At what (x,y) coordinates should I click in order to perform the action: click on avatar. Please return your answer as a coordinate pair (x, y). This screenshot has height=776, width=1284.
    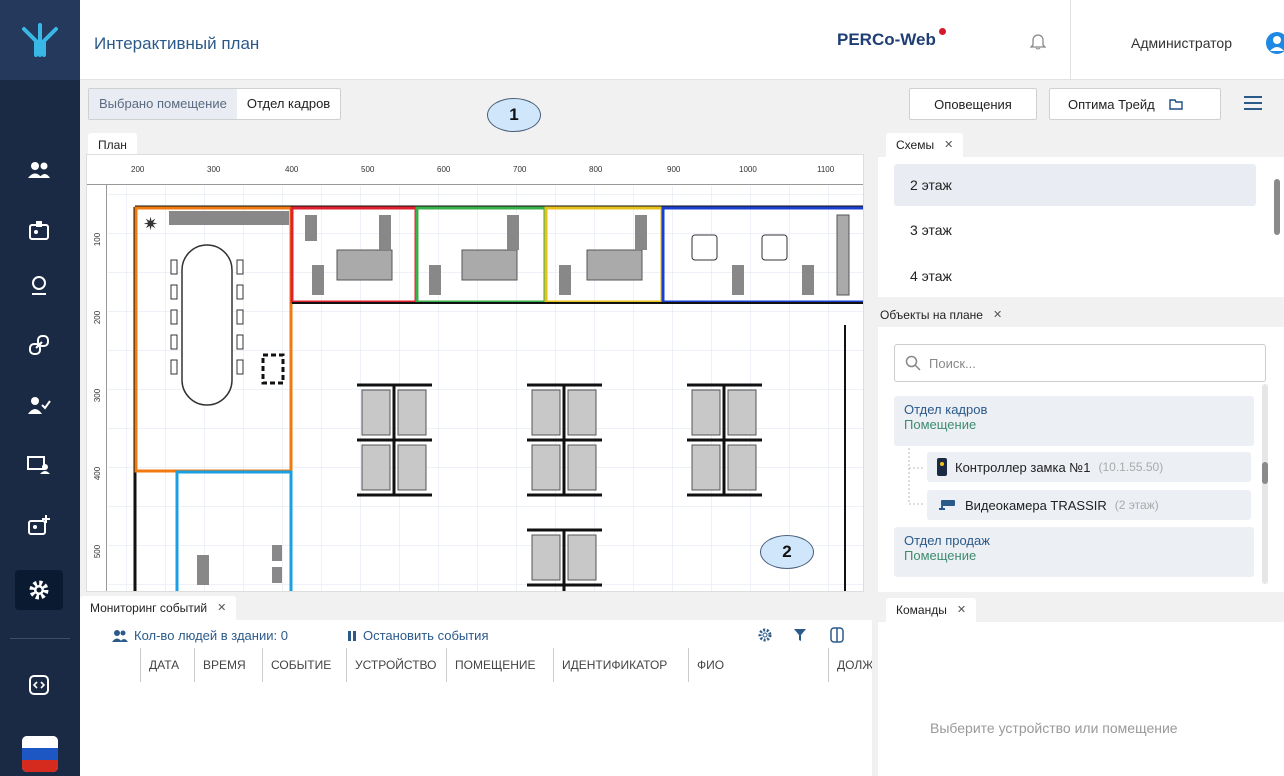
    Looking at the image, I should click on (1275, 43).